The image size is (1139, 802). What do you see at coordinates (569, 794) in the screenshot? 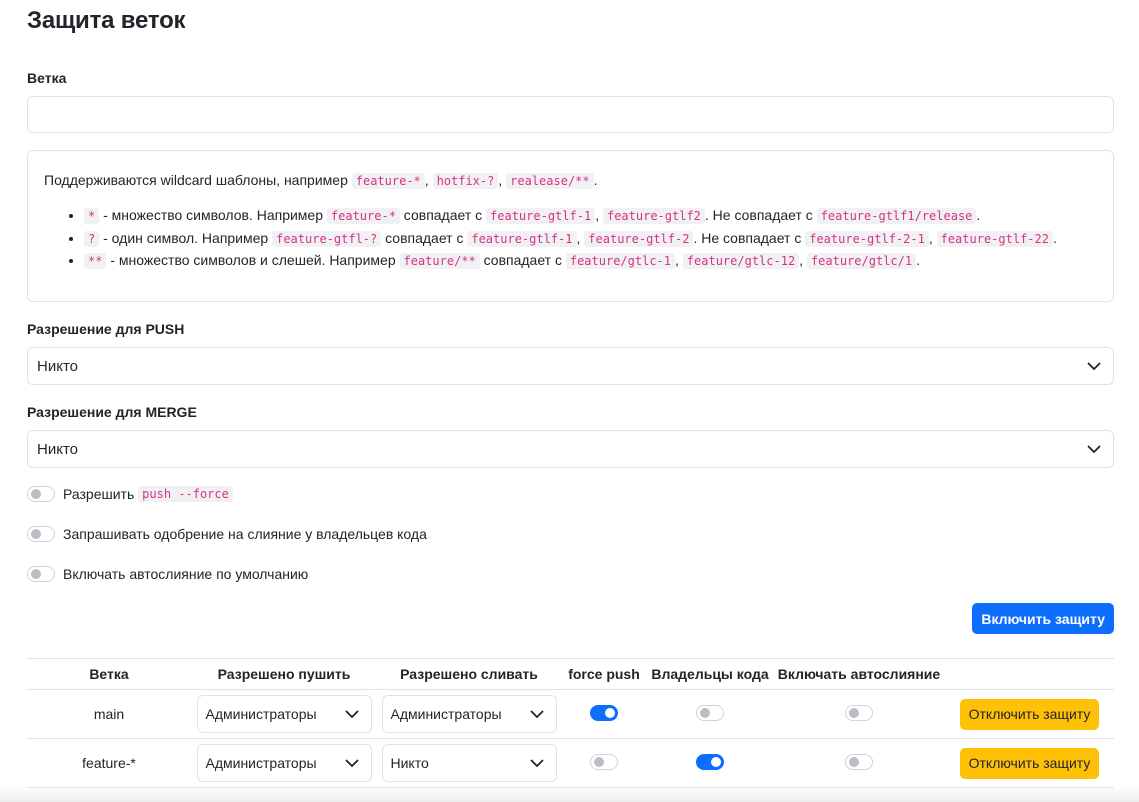
I see `bottom-fade` at bounding box center [569, 794].